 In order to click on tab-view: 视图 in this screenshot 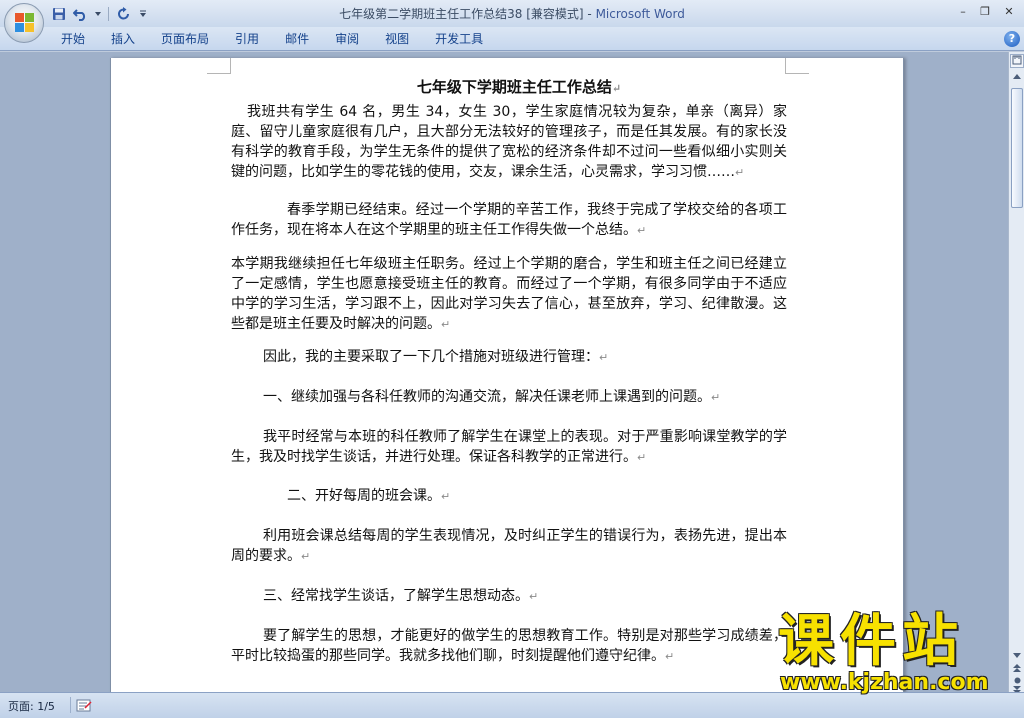, I will do `click(397, 39)`.